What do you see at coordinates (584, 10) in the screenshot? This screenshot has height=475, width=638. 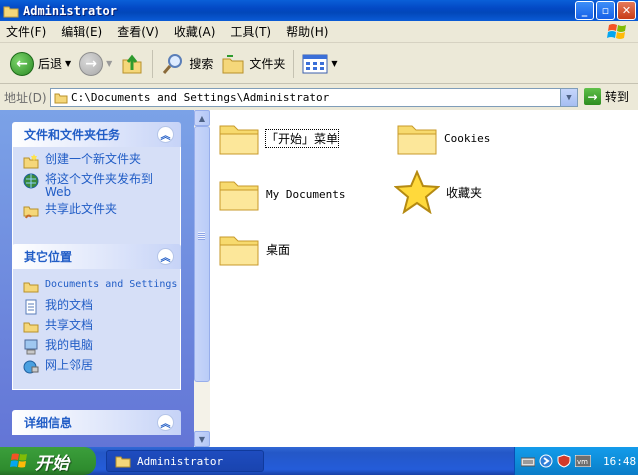 I see `minimize-button: _` at bounding box center [584, 10].